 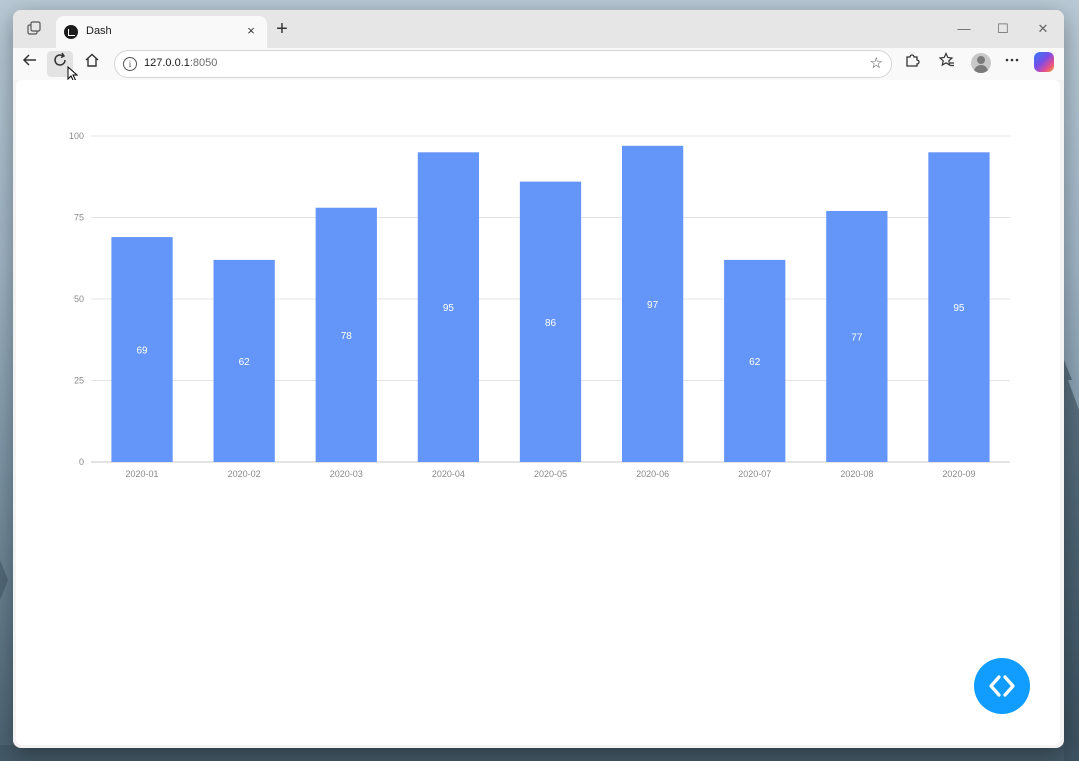 I want to click on new-tab-button: +, so click(x=282, y=29).